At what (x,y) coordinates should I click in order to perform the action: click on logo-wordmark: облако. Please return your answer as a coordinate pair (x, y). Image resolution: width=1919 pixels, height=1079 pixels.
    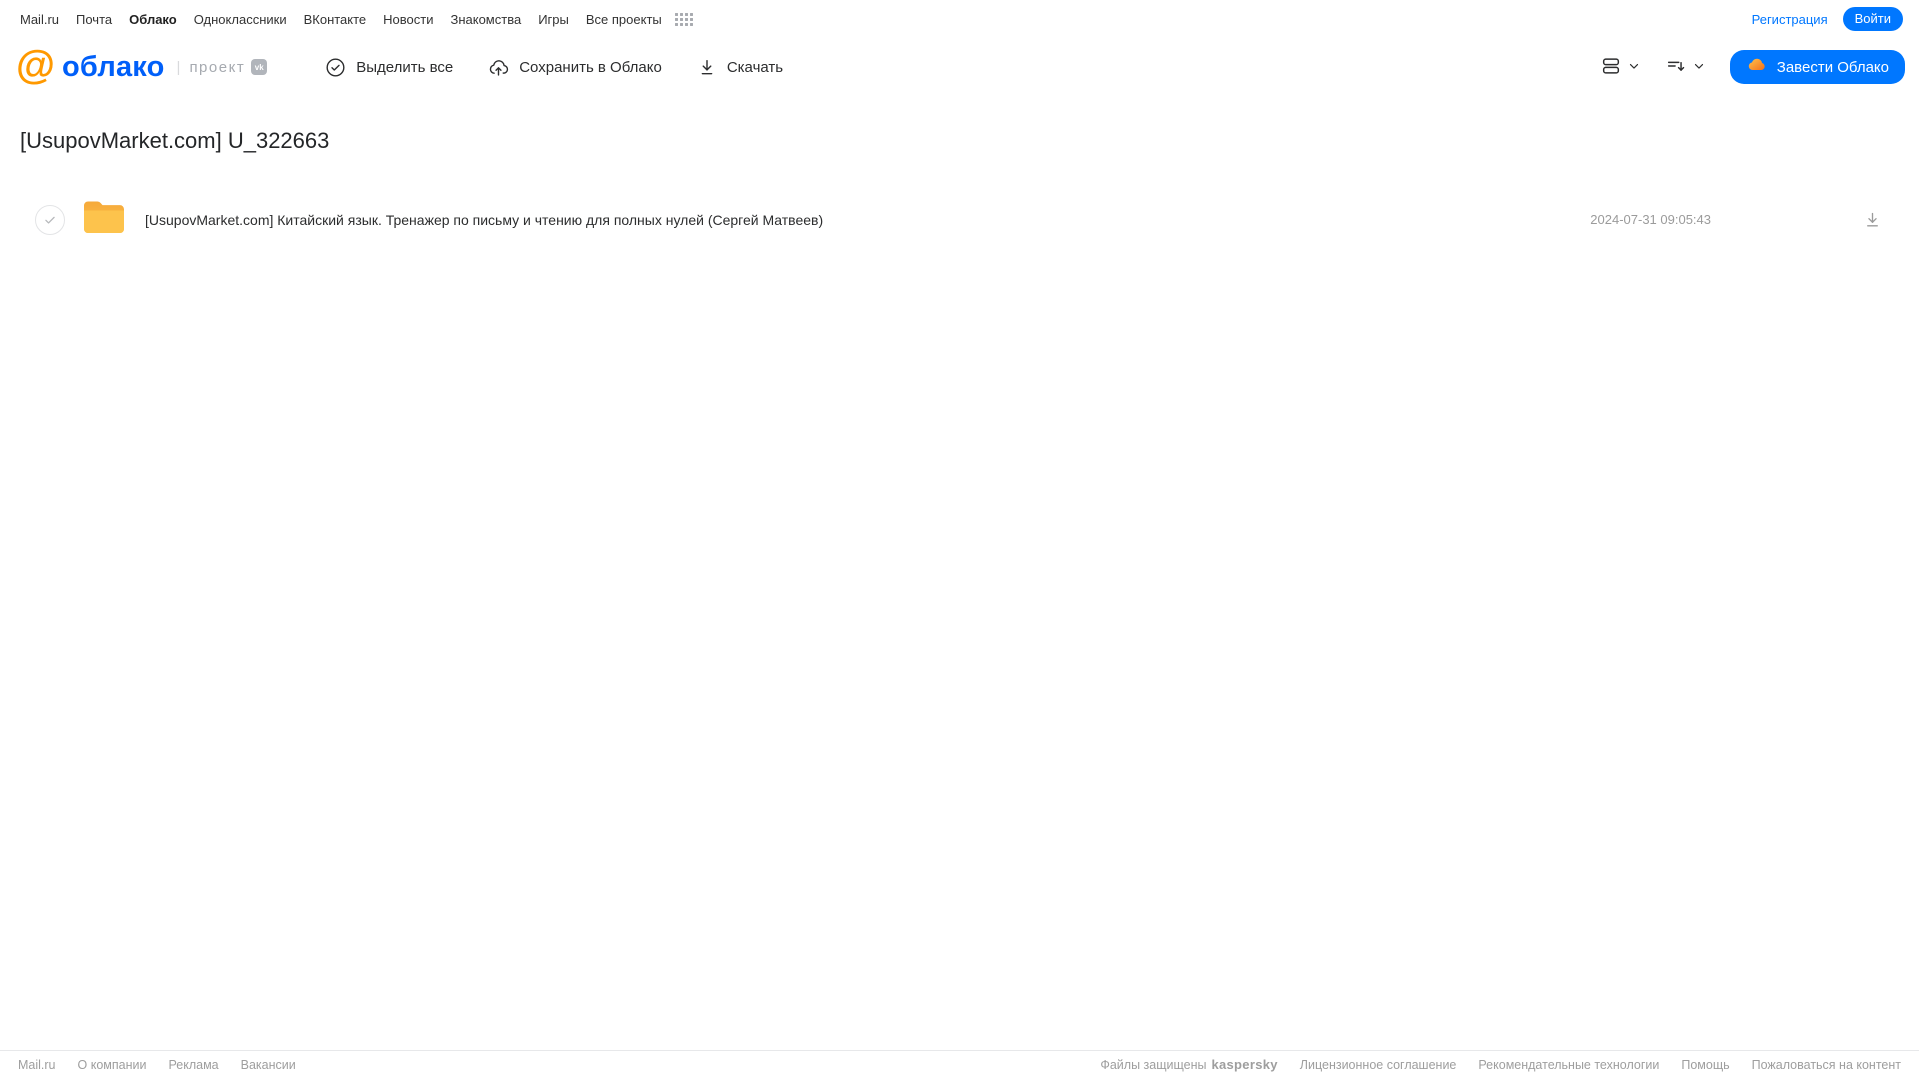
    Looking at the image, I should click on (113, 66).